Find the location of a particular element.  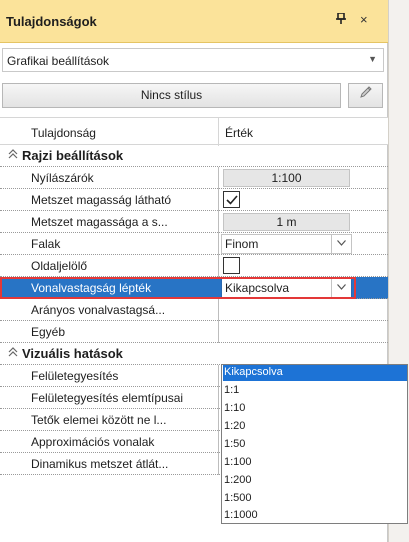

group-vizualis-hatasok: Vizuális hatások is located at coordinates (194, 354).